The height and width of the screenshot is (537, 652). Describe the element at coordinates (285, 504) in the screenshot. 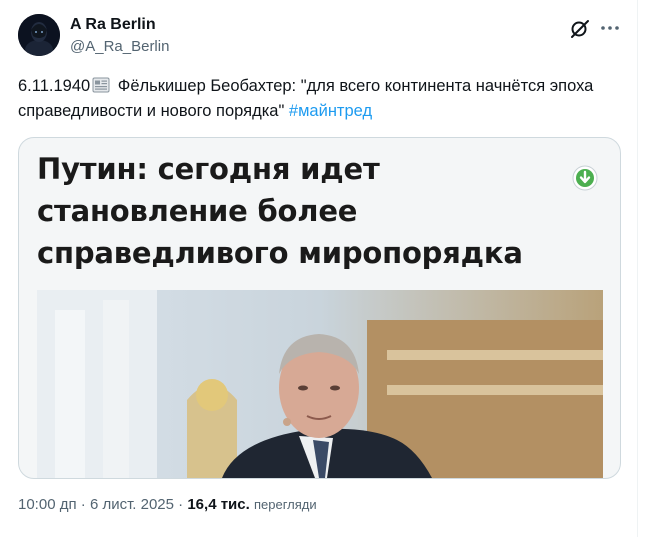

I see `views-label: перегляди` at that location.